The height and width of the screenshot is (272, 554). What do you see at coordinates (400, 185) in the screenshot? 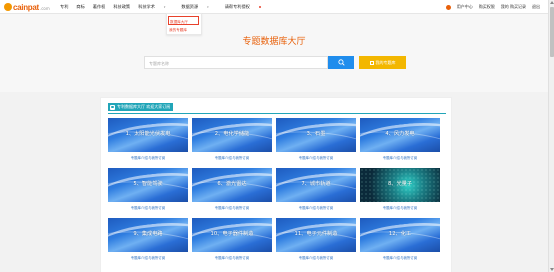
I see `database-card-image: 8、光量子` at bounding box center [400, 185].